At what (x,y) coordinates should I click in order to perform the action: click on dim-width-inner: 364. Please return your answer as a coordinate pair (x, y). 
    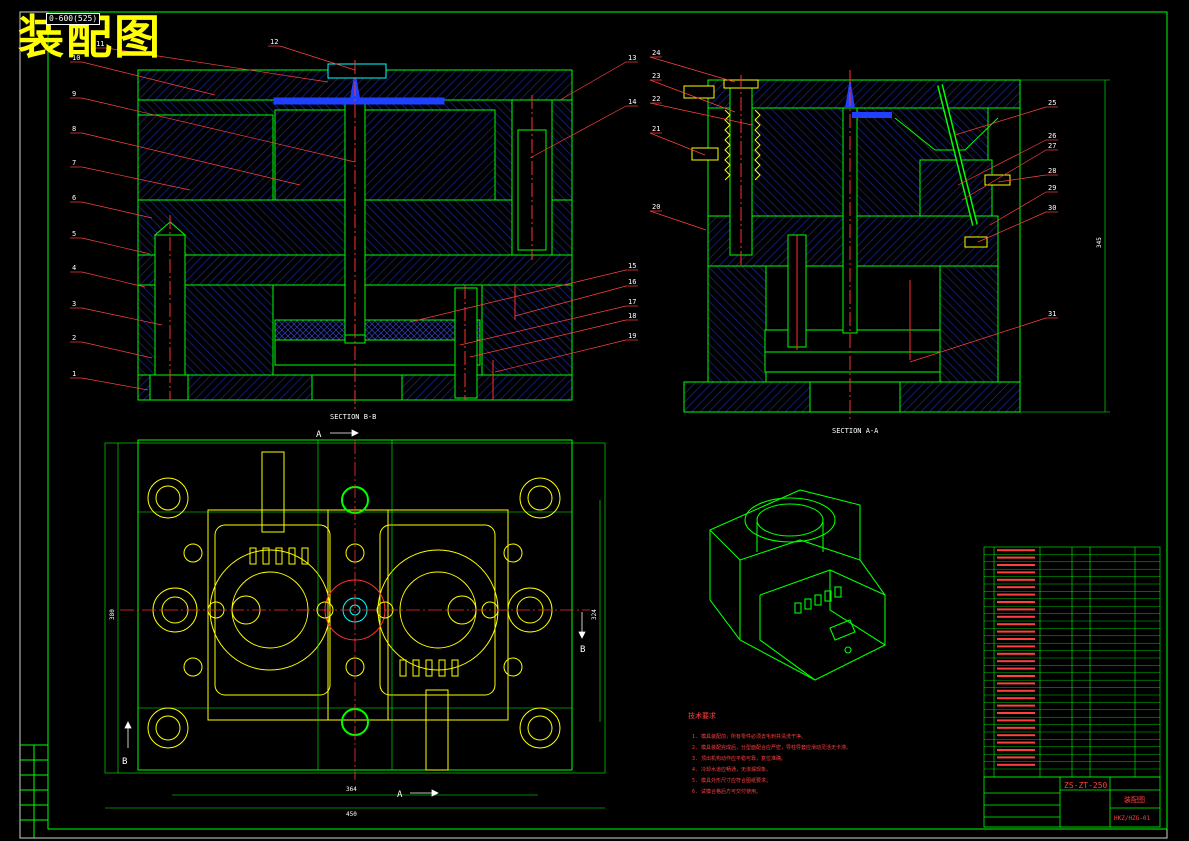
    Looking at the image, I should click on (351, 789).